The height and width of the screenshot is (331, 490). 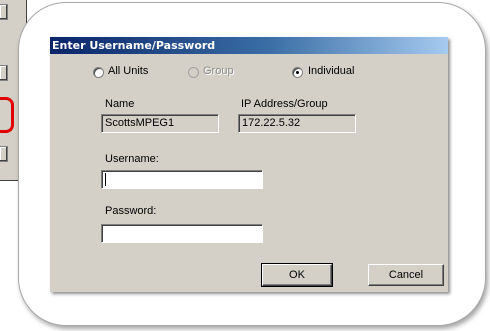 What do you see at coordinates (331, 71) in the screenshot?
I see `radio-individual-label: Individual` at bounding box center [331, 71].